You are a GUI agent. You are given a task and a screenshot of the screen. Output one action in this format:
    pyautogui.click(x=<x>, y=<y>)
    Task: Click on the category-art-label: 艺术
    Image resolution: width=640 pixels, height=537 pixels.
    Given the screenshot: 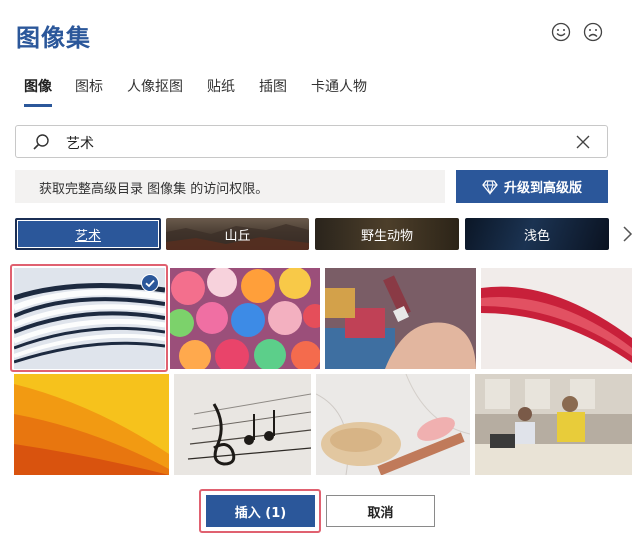 What is the action you would take?
    pyautogui.click(x=87, y=236)
    